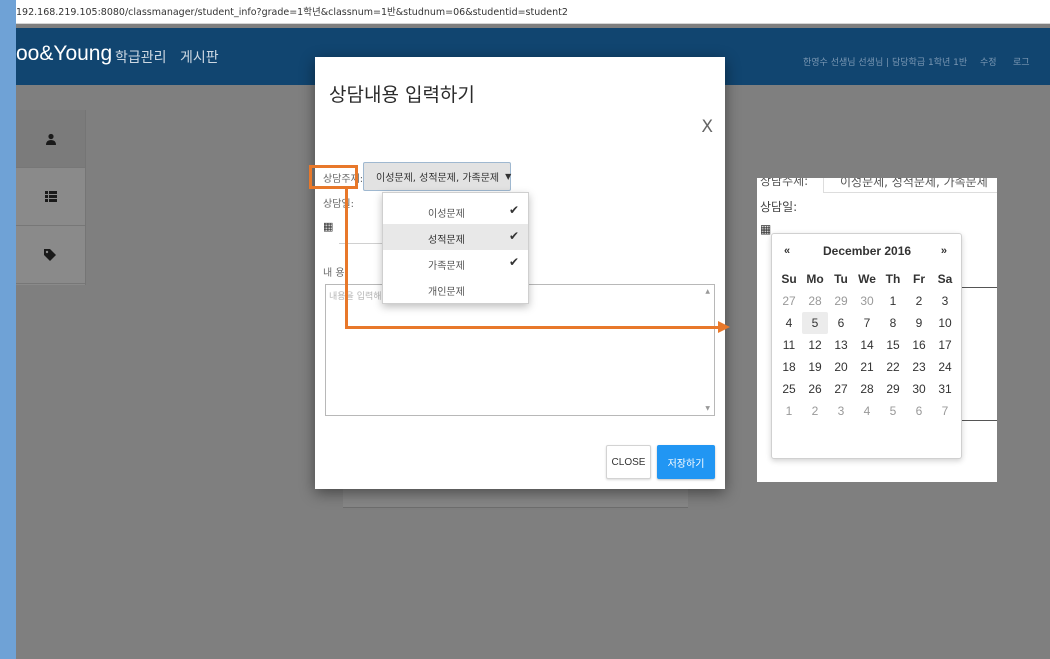  I want to click on weekday-header: Tu, so click(841, 279).